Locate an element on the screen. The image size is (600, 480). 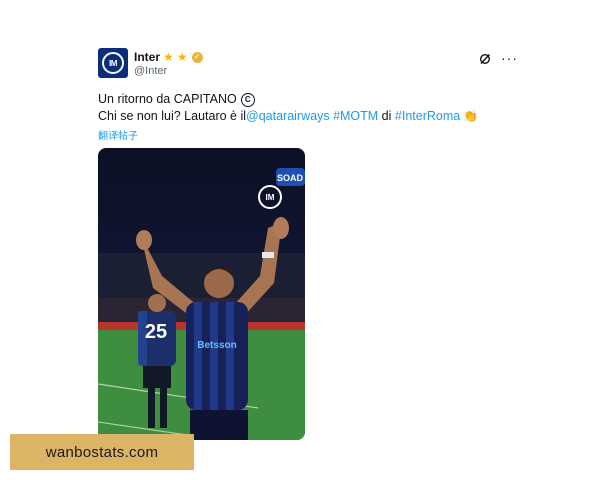
inter-logo-icon: IM is located at coordinates (113, 63).